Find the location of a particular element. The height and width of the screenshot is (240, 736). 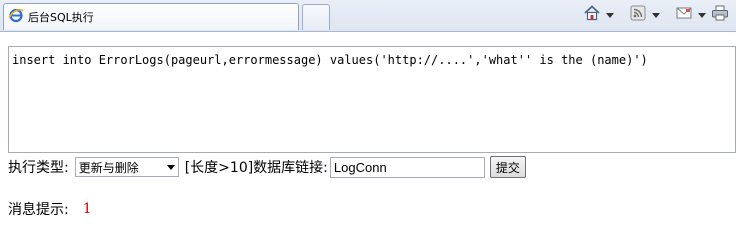

exec-type-select: 更新与删除 is located at coordinates (126, 167).